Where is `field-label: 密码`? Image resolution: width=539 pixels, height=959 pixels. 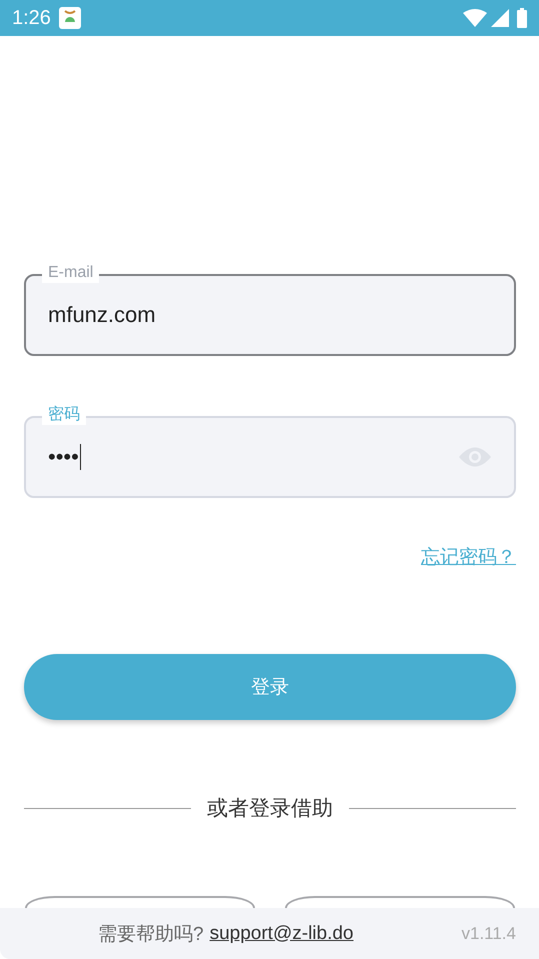 field-label: 密码 is located at coordinates (64, 415).